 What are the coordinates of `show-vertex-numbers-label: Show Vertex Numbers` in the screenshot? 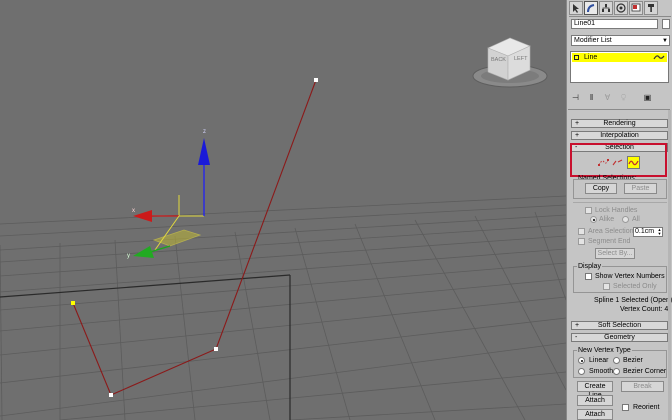 It's located at (630, 276).